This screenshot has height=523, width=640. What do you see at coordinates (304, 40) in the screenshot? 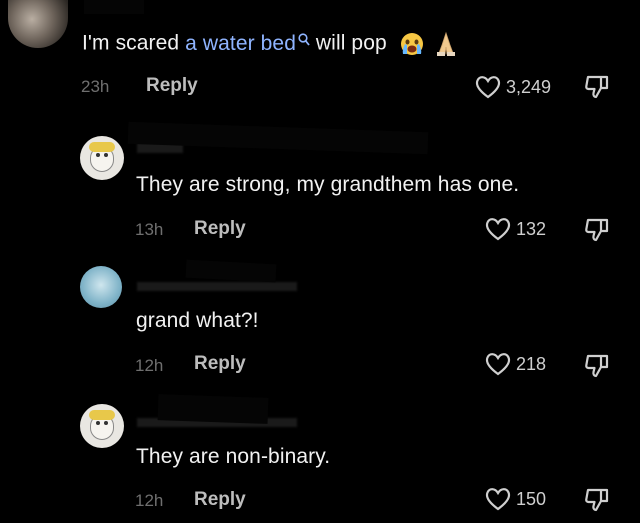
I see `search-icon` at bounding box center [304, 40].